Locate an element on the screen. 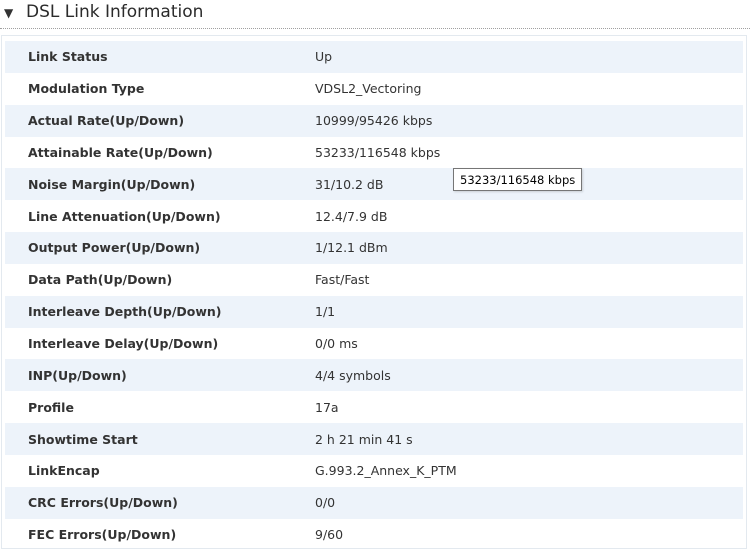 Image resolution: width=752 pixels, height=559 pixels. table-row: Actual Rate(Up/Down) 10999/95426 kbps is located at coordinates (374, 120).